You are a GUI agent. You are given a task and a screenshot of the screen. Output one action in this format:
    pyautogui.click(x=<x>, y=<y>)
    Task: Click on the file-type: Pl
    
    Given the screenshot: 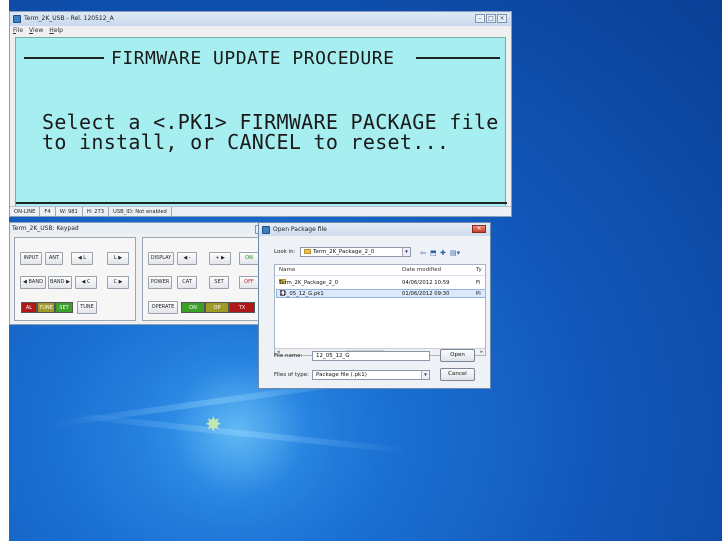 What is the action you would take?
    pyautogui.click(x=478, y=294)
    